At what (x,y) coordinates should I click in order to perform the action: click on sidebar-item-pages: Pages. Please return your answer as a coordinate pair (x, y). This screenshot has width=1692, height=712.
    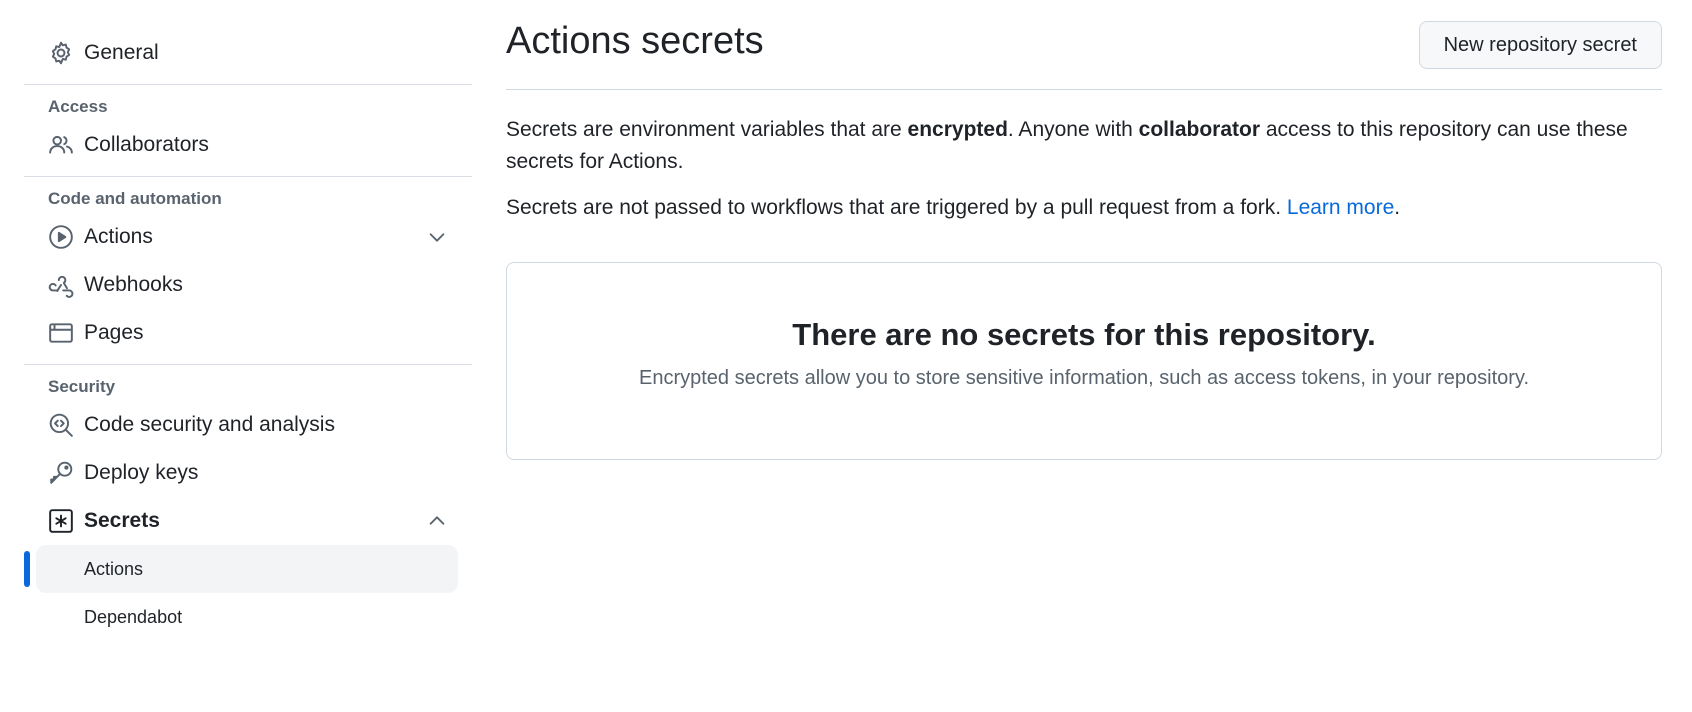
    Looking at the image, I should click on (248, 333).